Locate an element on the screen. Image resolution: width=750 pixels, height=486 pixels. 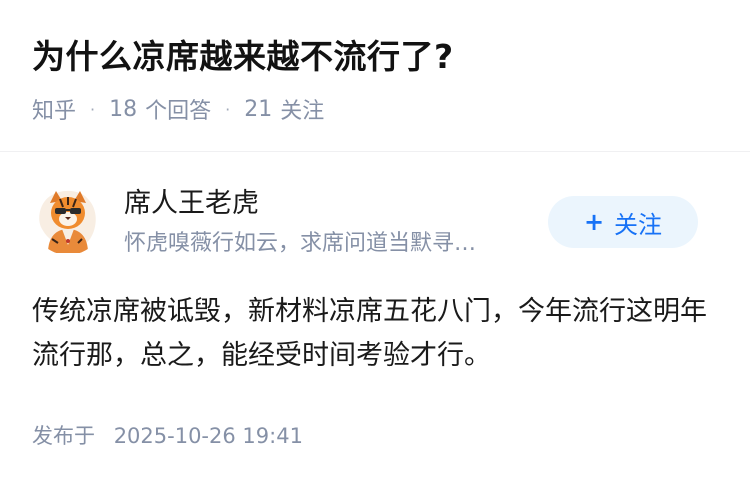
plus-icon: + is located at coordinates (594, 222).